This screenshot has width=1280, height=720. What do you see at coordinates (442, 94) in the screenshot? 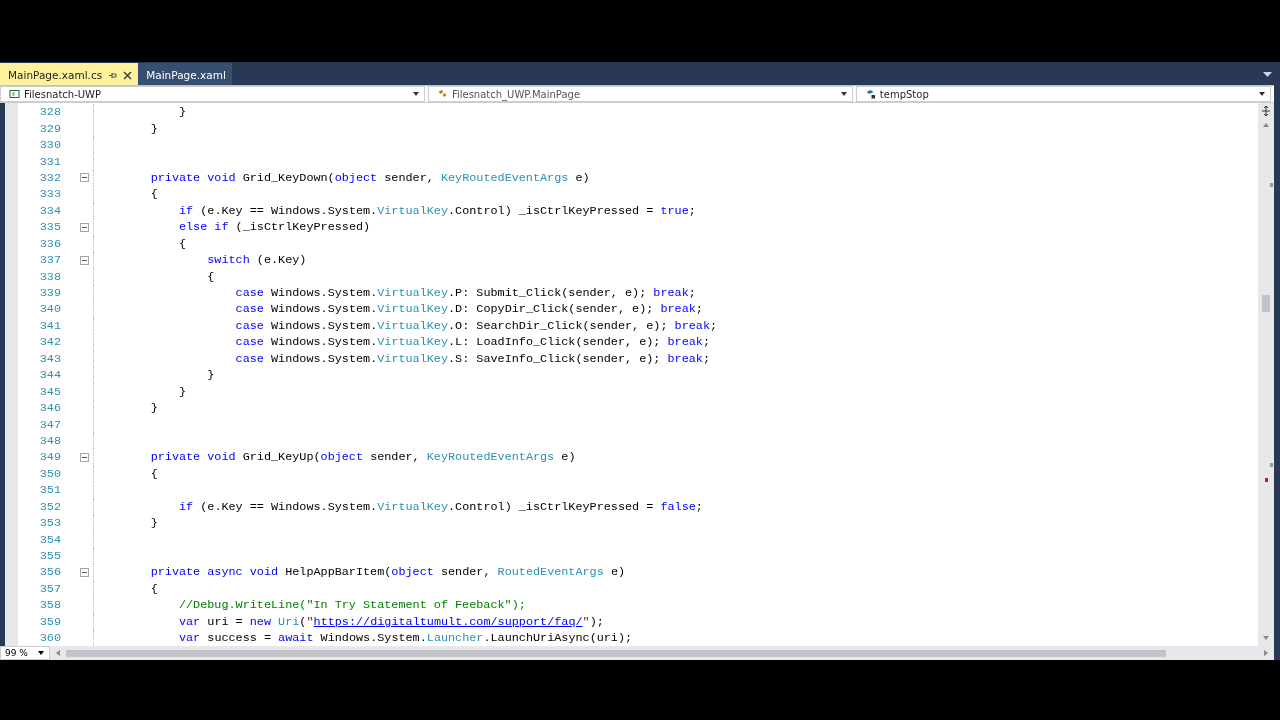
I see `class-icon` at bounding box center [442, 94].